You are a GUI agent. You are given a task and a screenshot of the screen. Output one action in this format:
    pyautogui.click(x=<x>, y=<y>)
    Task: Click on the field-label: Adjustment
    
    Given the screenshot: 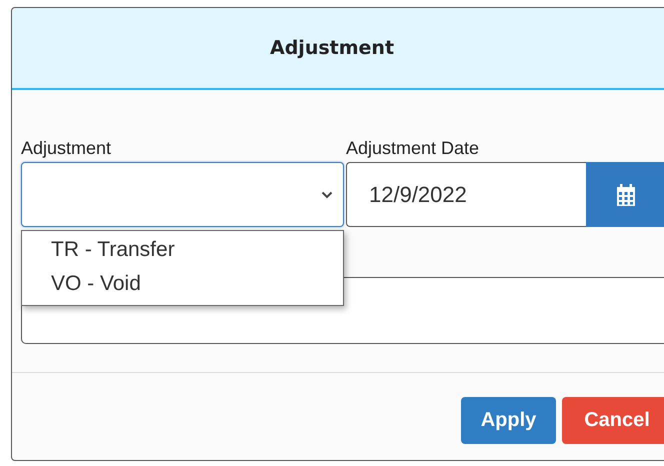 What is the action you would take?
    pyautogui.click(x=66, y=149)
    